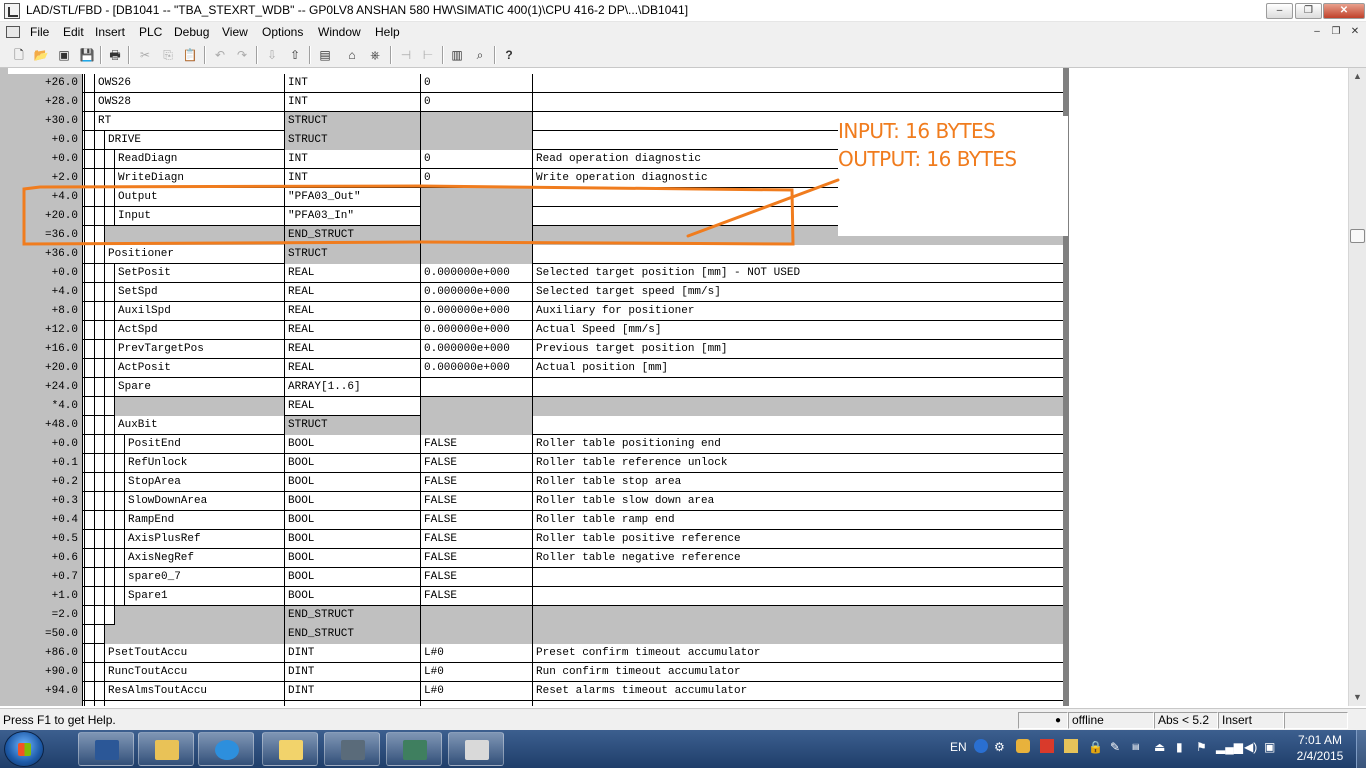 The image size is (1366, 768). Describe the element at coordinates (352, 83) in the screenshot. I see `type-cell: INT` at that location.